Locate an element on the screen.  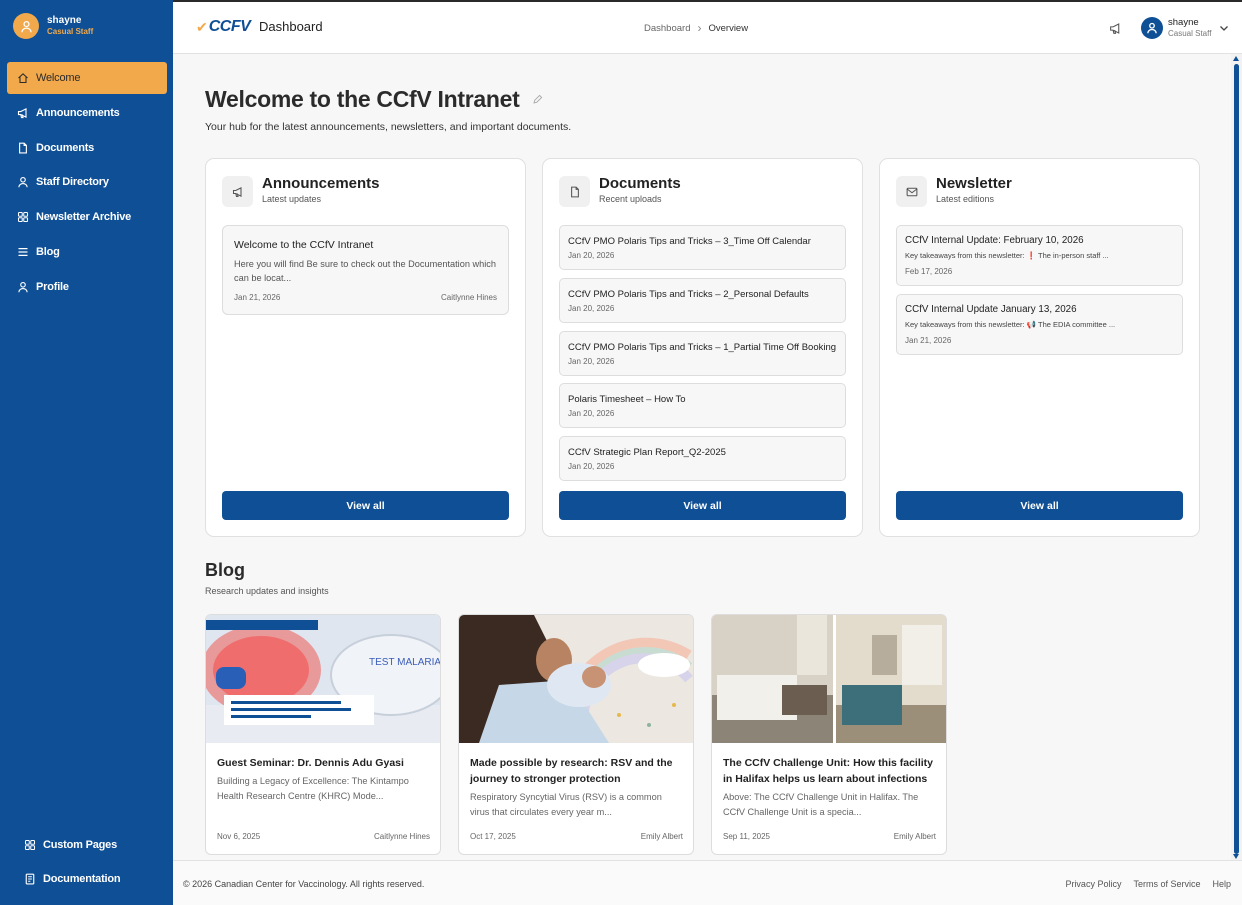
header-title: Dashboard is located at coordinates (291, 26).